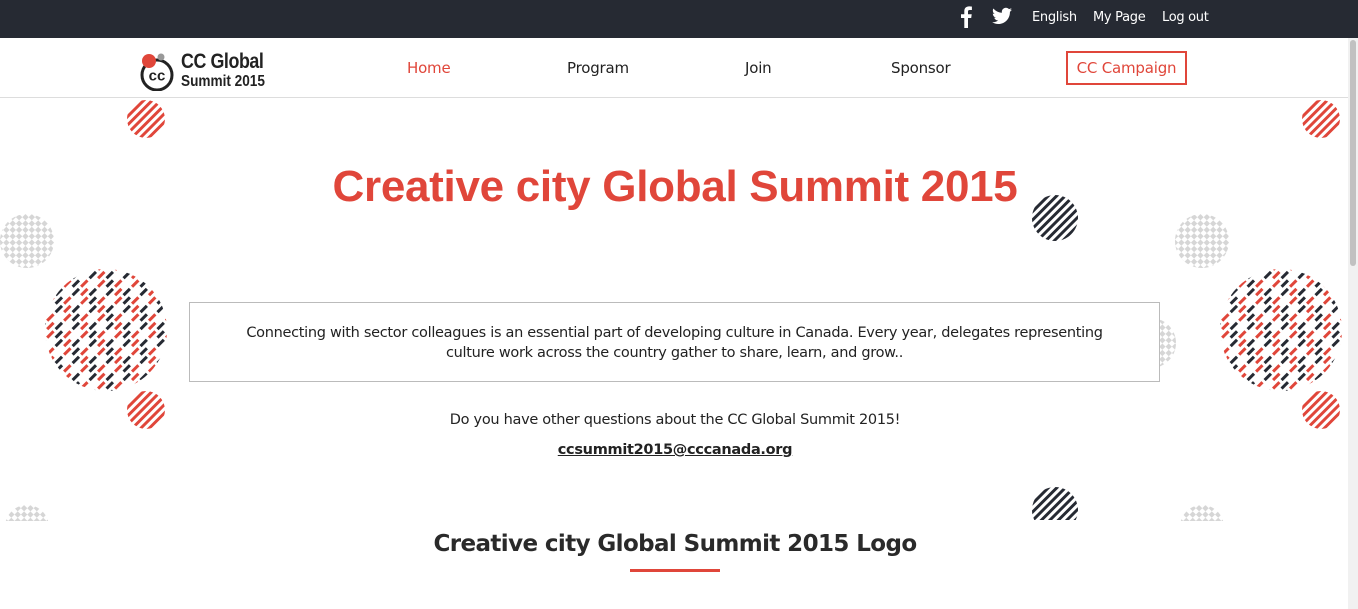  I want to click on nav-program: Program, so click(598, 68).